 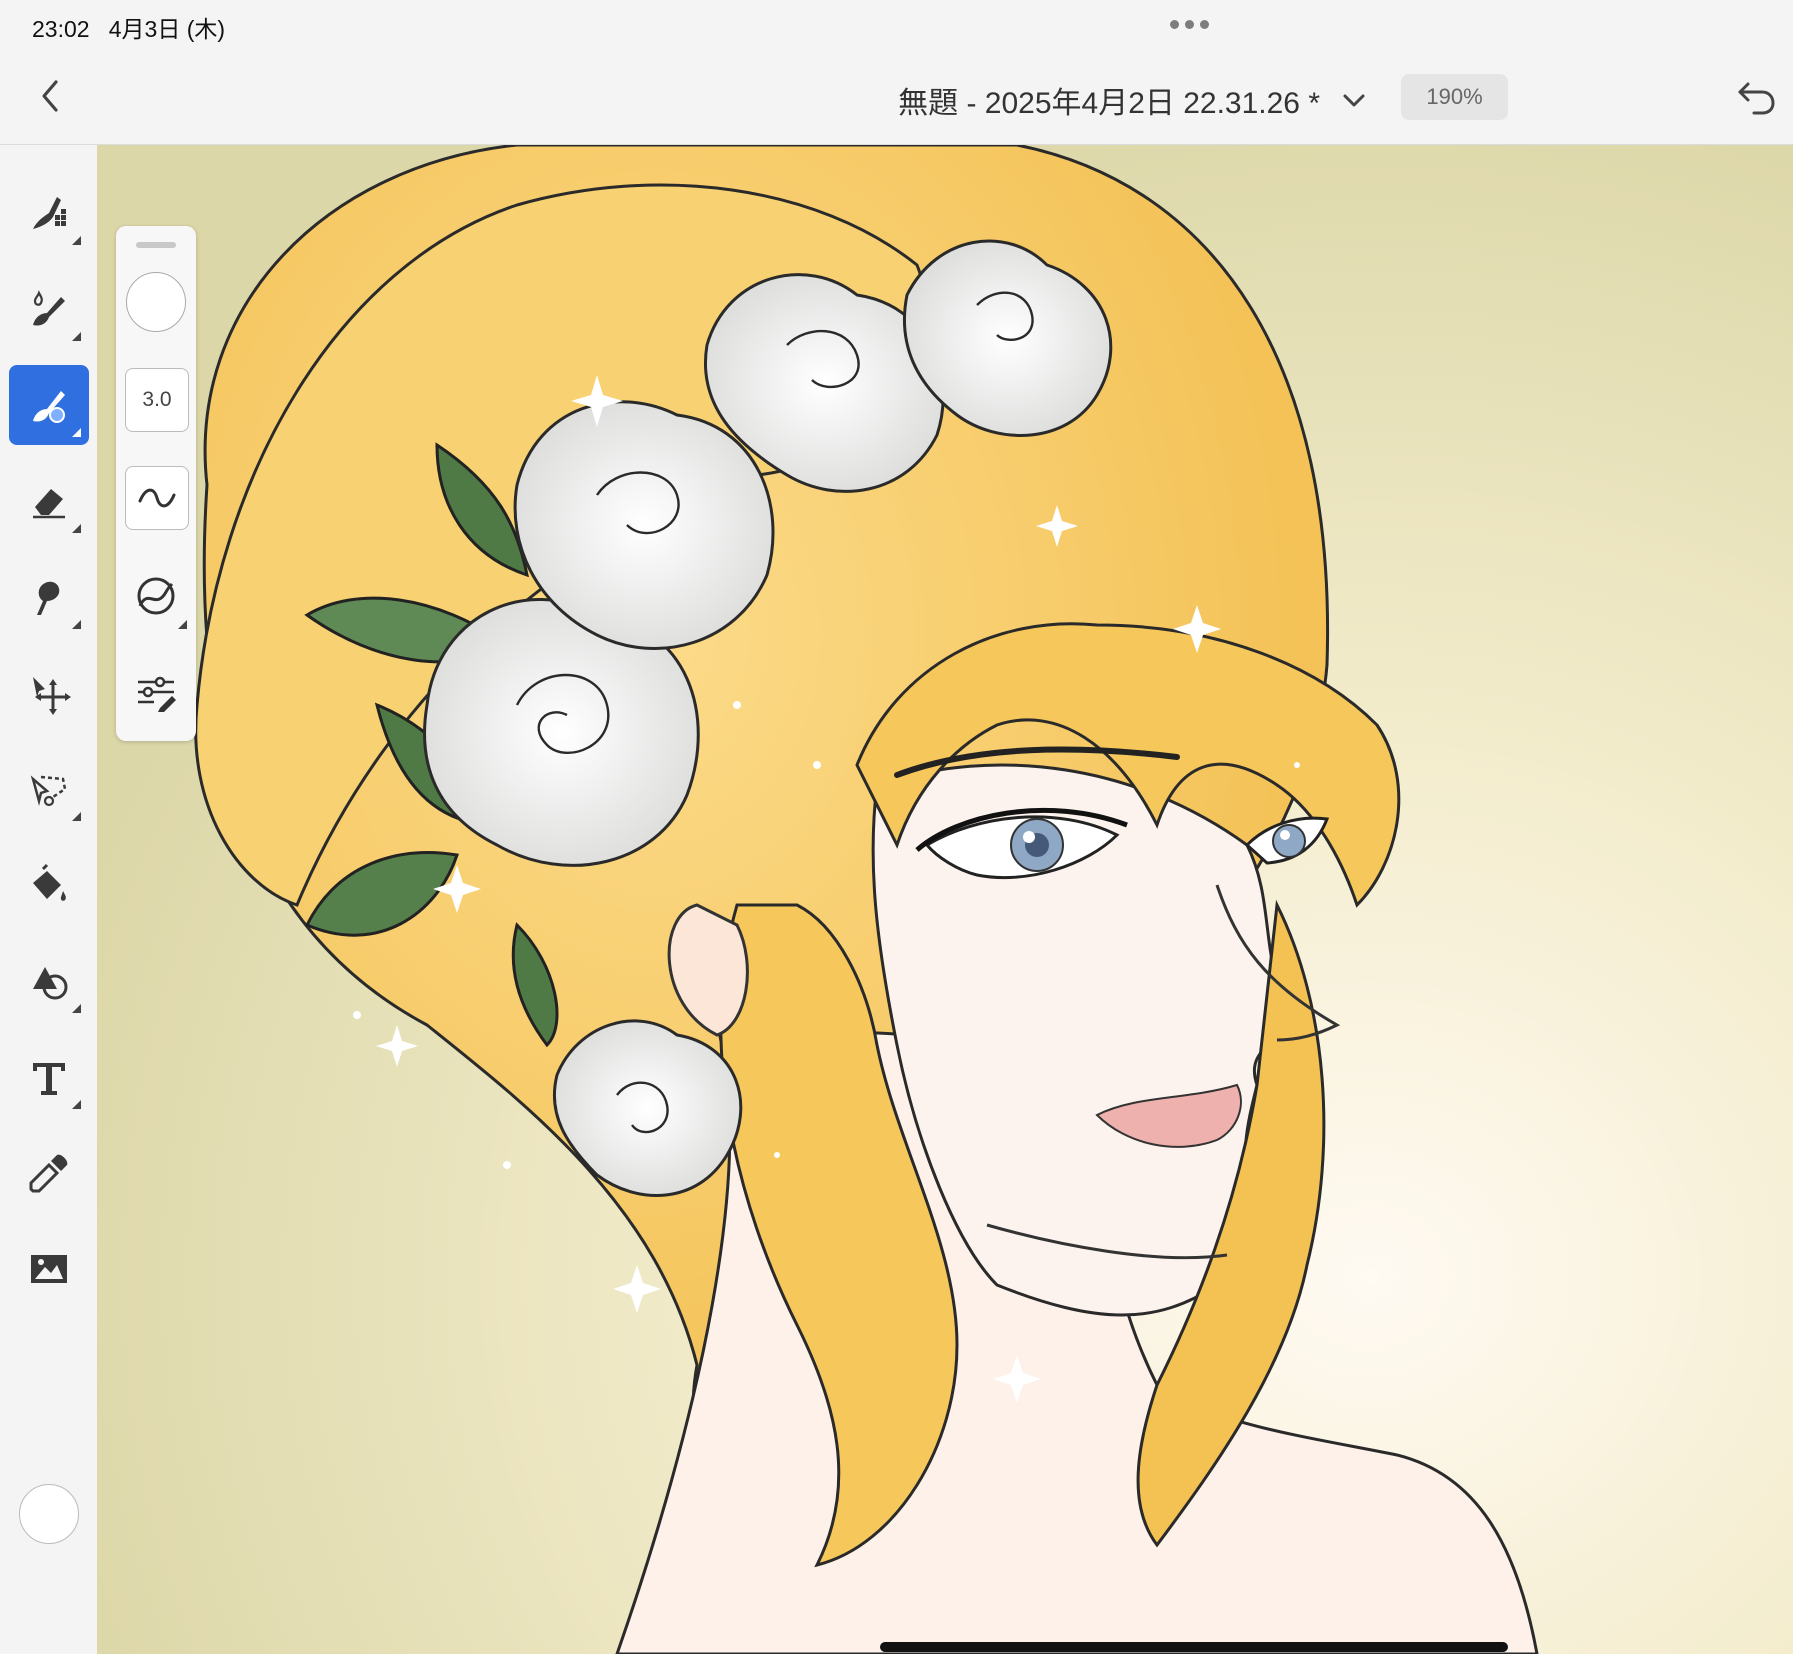 I want to click on undo-button, so click(x=1756, y=98).